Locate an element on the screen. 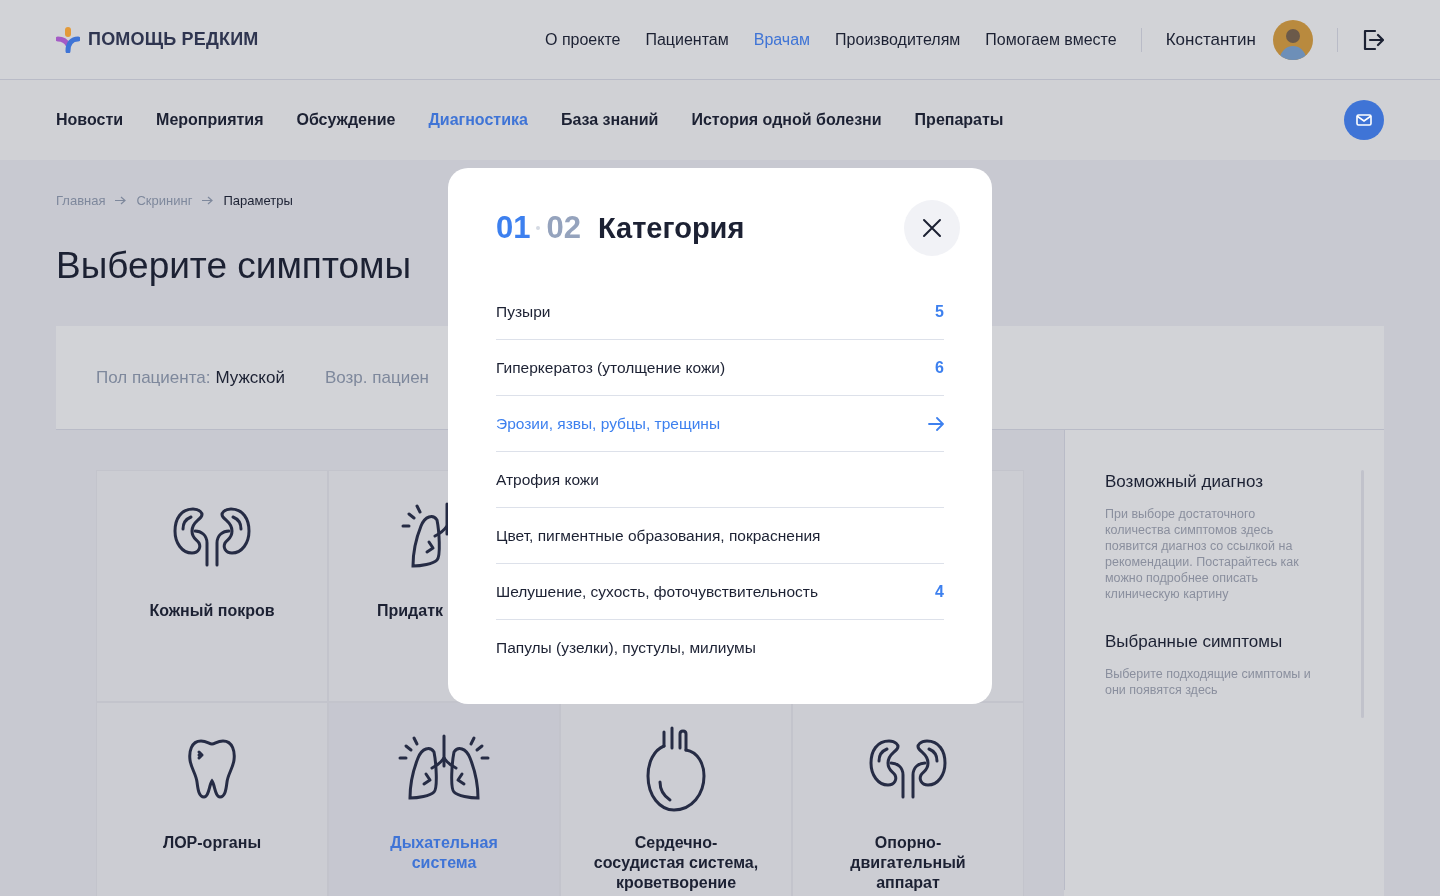  category-card: ЛОР-органы is located at coordinates (212, 799).